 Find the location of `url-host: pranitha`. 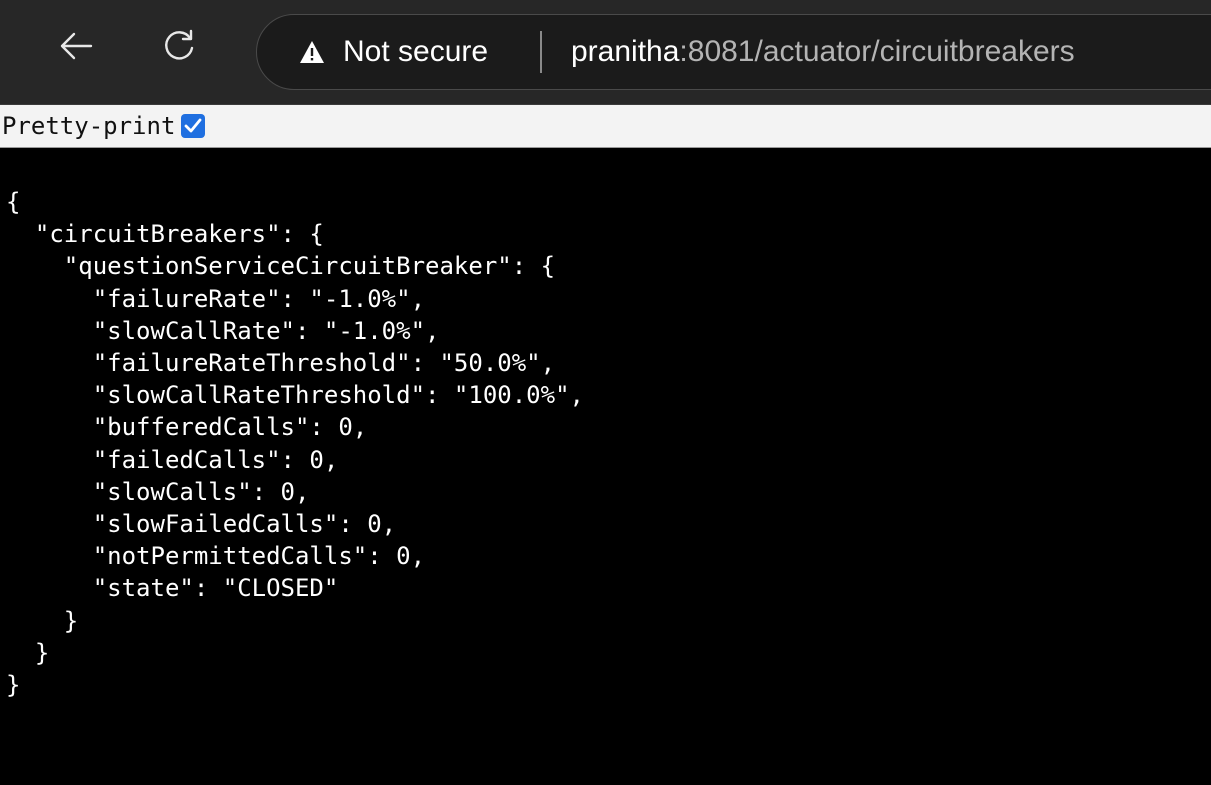

url-host: pranitha is located at coordinates (625, 51).